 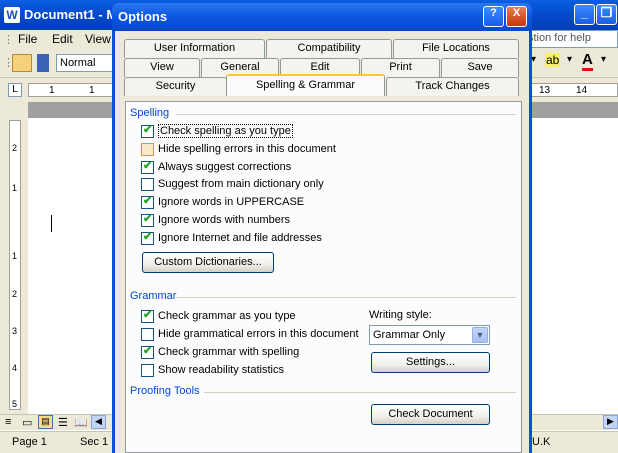 I want to click on scroll-right-icon: ▶, so click(x=610, y=422).